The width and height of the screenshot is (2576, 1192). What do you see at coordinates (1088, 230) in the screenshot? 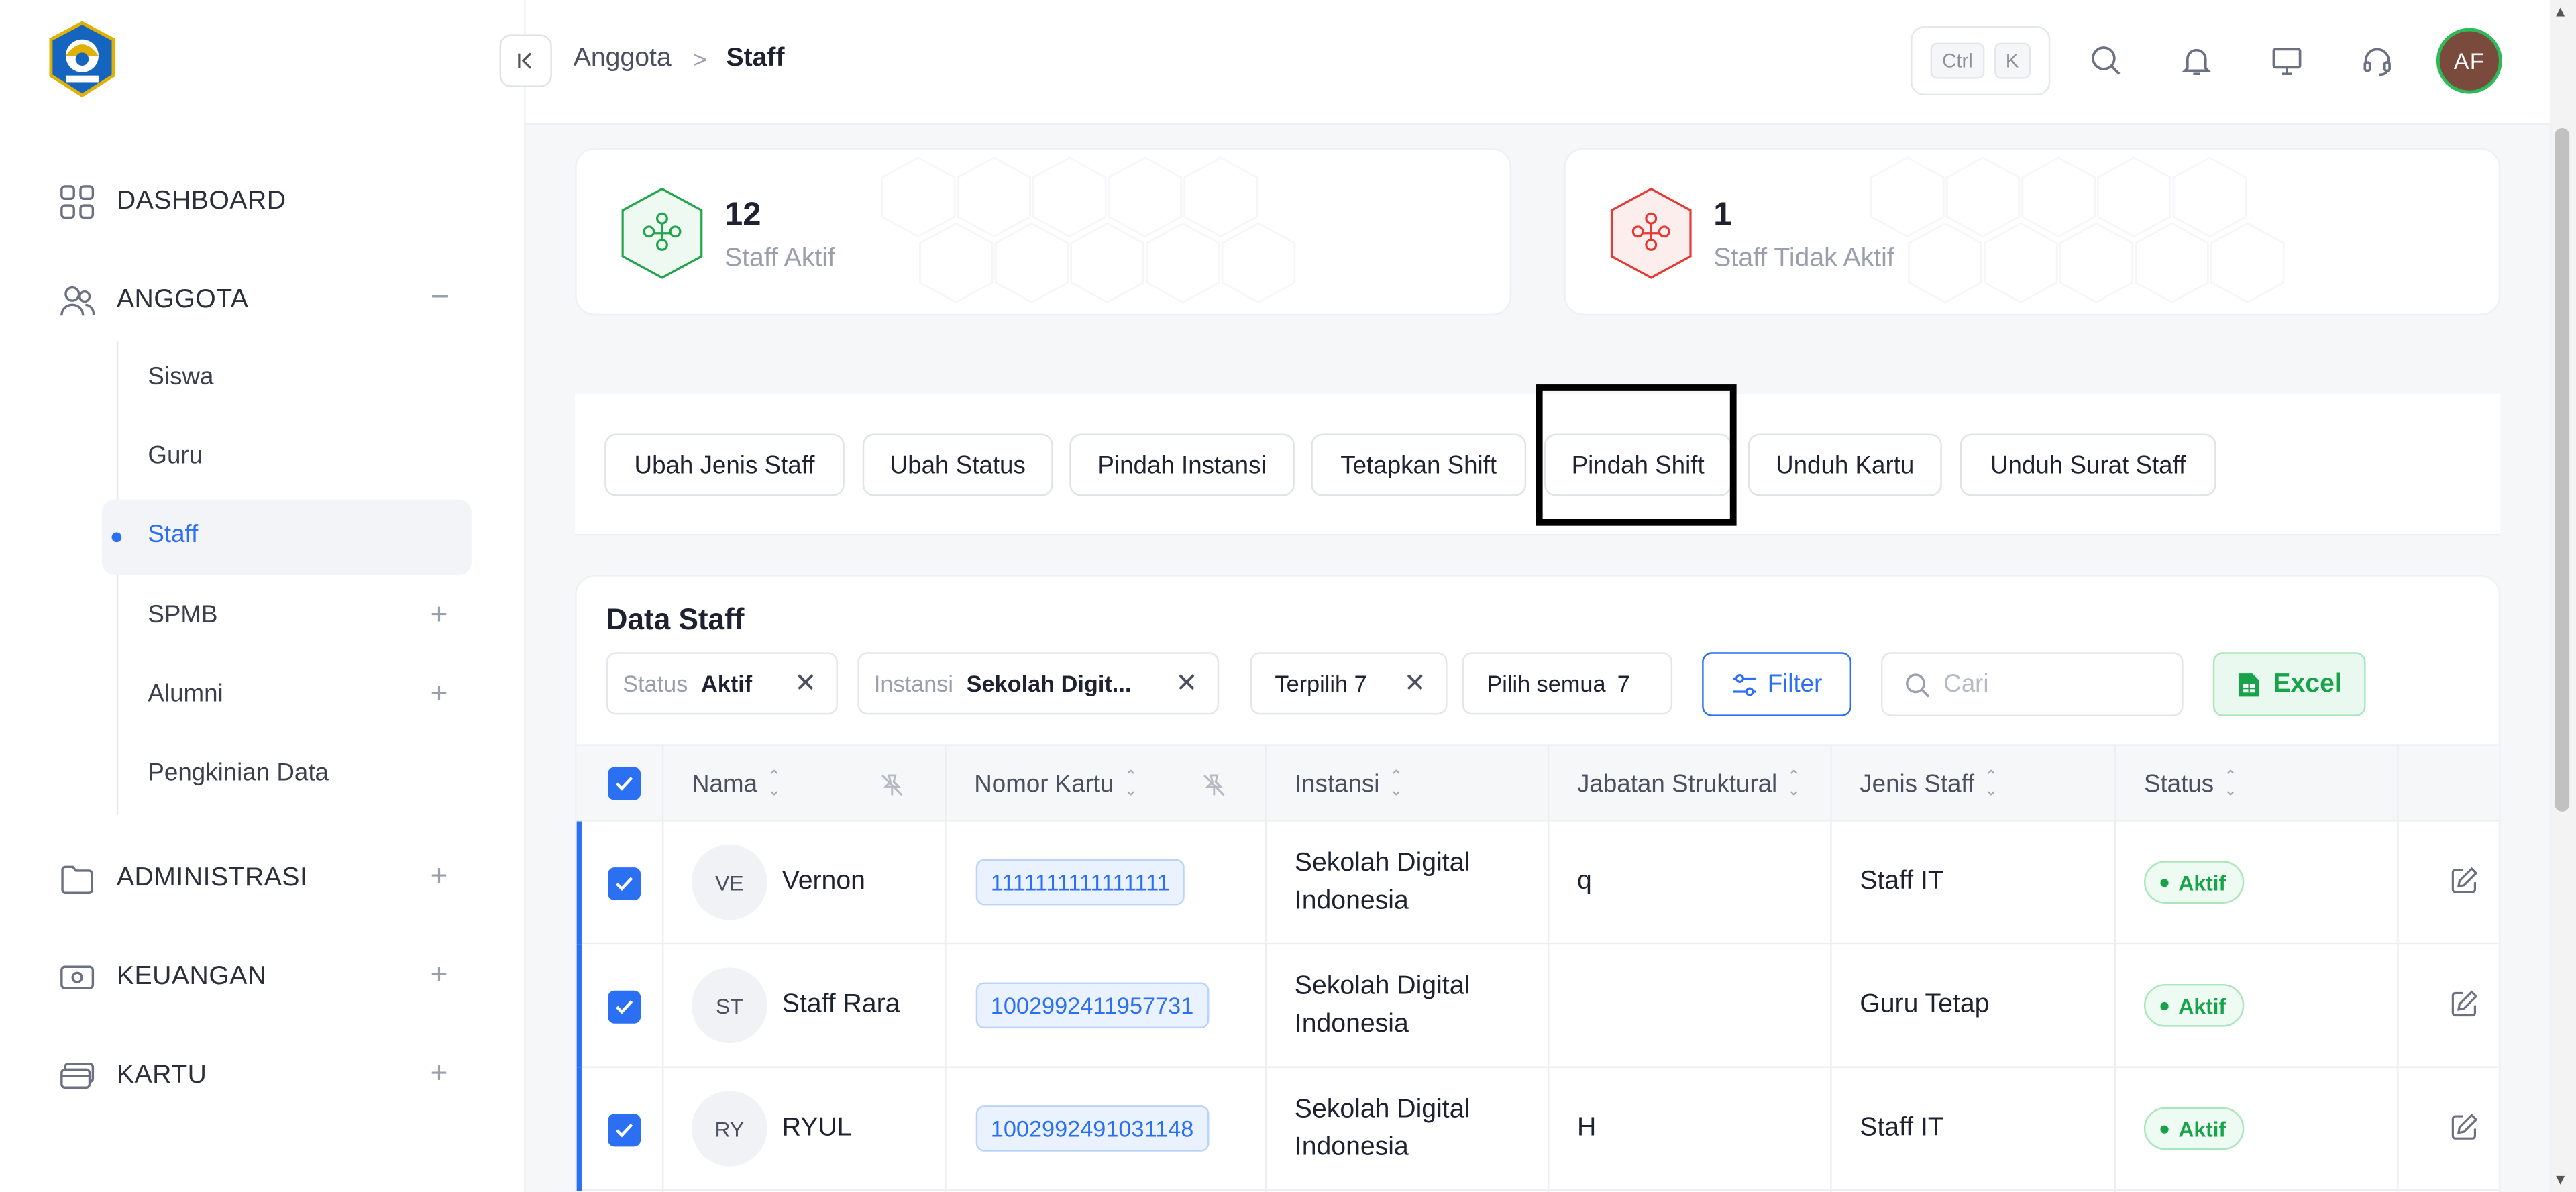
I see `hexagon-pattern-decoration` at bounding box center [1088, 230].